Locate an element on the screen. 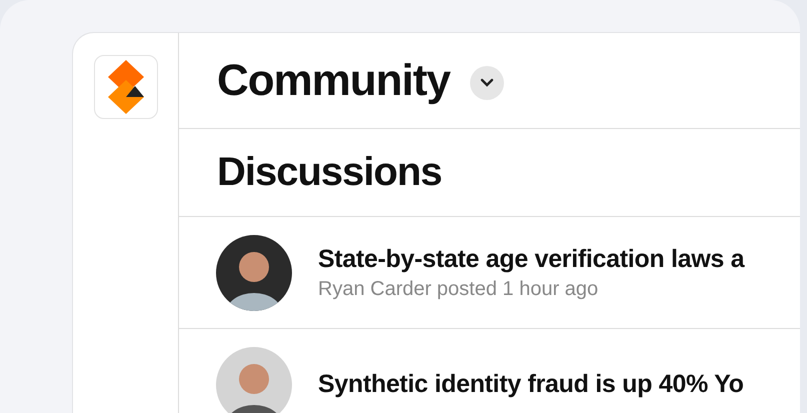 This screenshot has width=807, height=413. post-title: State-by-state age verification laws a is located at coordinates (531, 259).